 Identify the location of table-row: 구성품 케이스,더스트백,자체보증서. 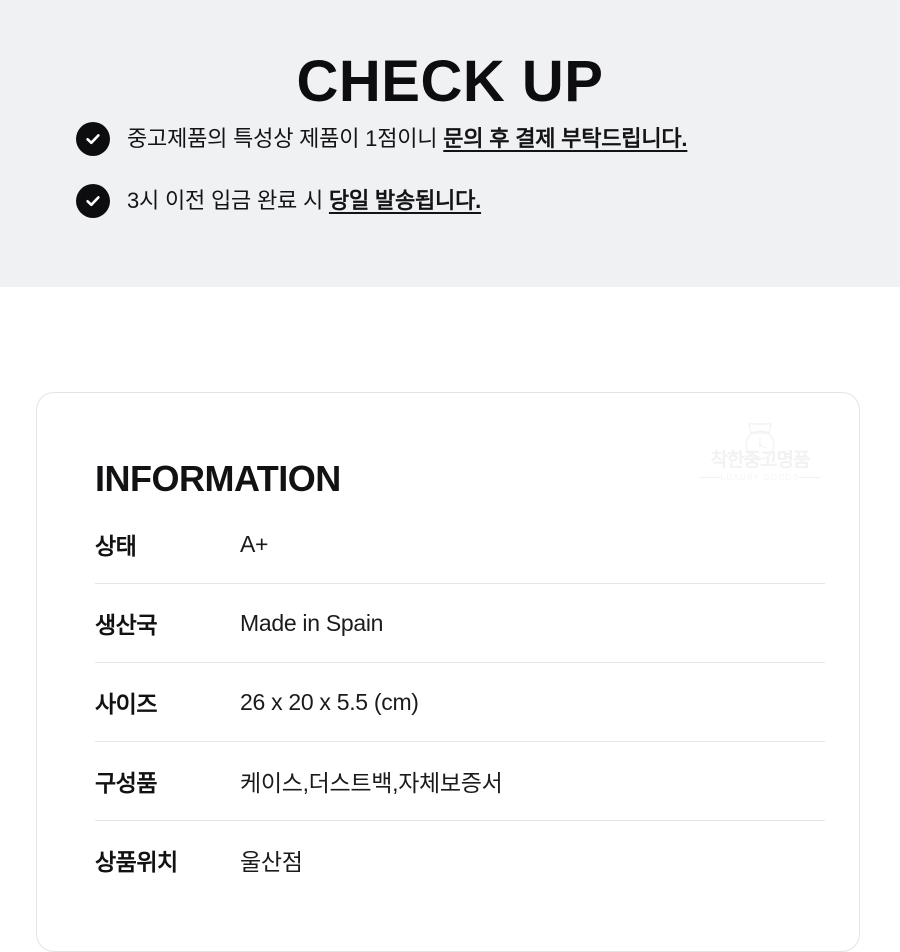
(460, 781).